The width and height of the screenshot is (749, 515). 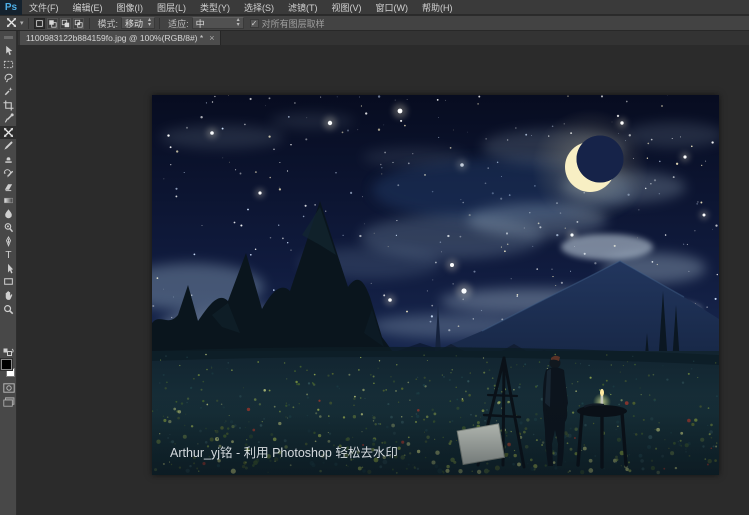 What do you see at coordinates (134, 23) in the screenshot?
I see `mode-value: 移动` at bounding box center [134, 23].